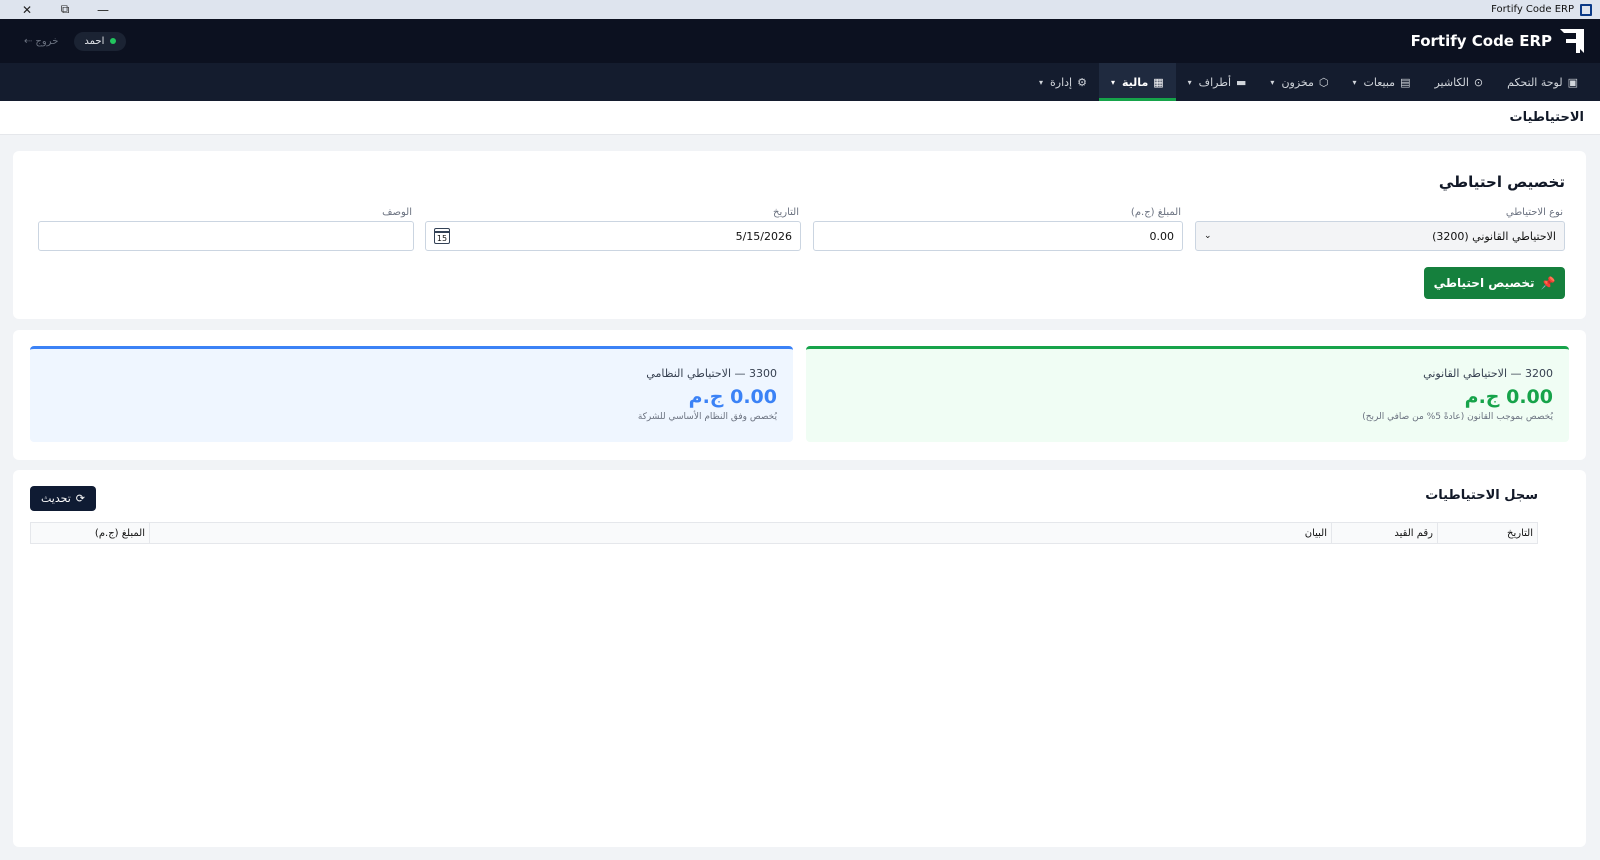 The width and height of the screenshot is (1600, 860). Describe the element at coordinates (1158, 82) in the screenshot. I see `finance-icon: ▦` at that location.